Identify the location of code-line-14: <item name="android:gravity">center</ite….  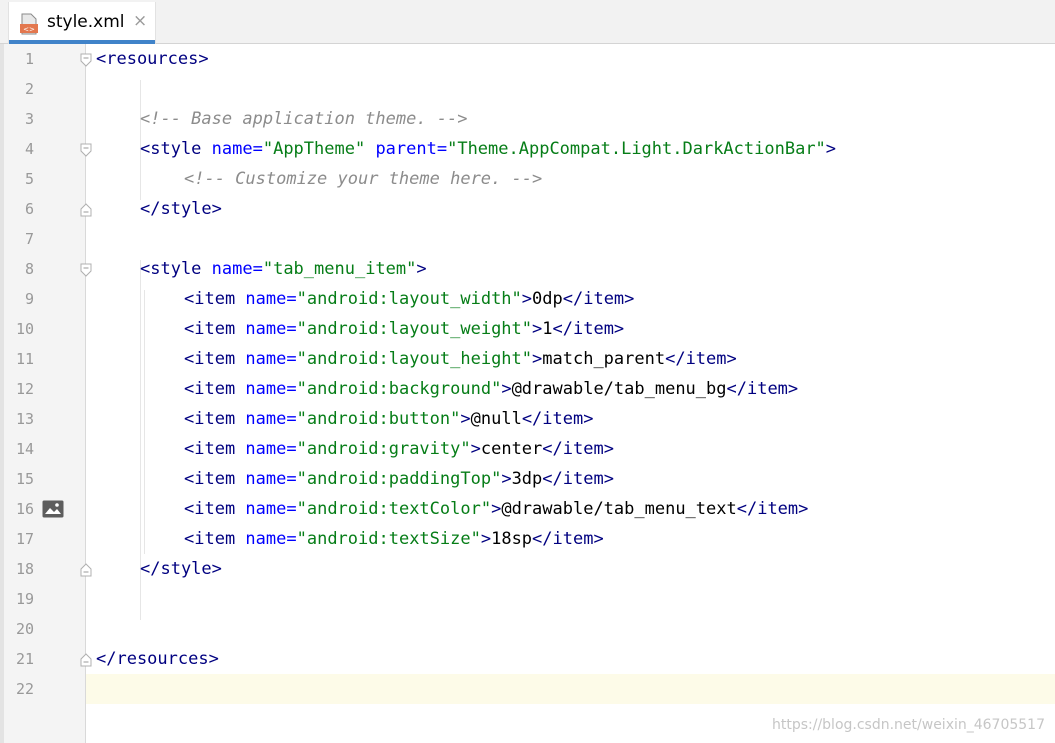
(399, 449).